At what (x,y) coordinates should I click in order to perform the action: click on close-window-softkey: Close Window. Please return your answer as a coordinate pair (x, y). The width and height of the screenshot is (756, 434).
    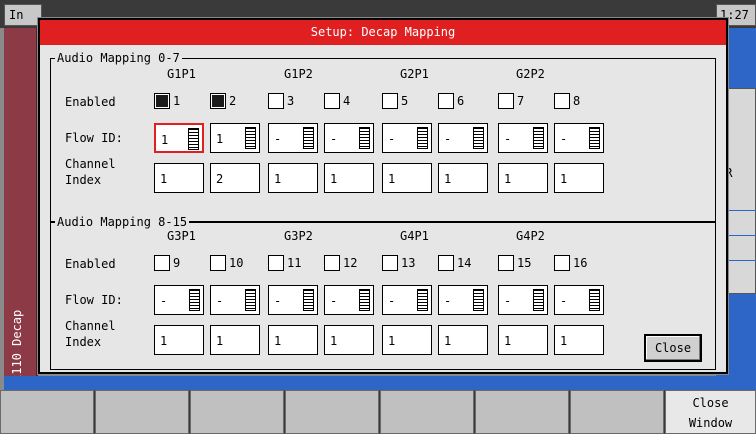
    Looking at the image, I should click on (710, 412).